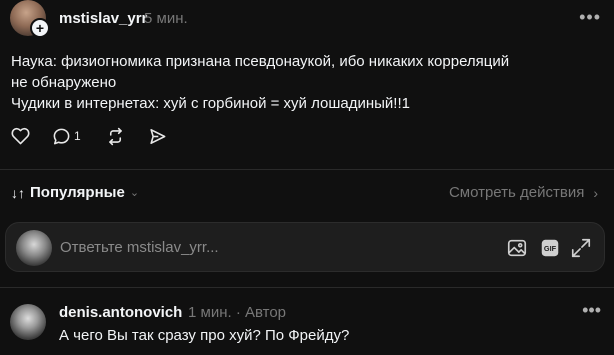 This screenshot has width=614, height=355. I want to click on like-button, so click(20, 136).